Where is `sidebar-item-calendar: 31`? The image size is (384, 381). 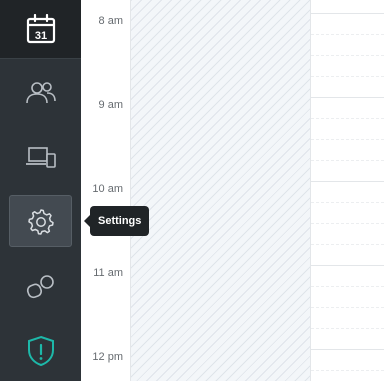
sidebar-item-calendar: 31 is located at coordinates (40, 29).